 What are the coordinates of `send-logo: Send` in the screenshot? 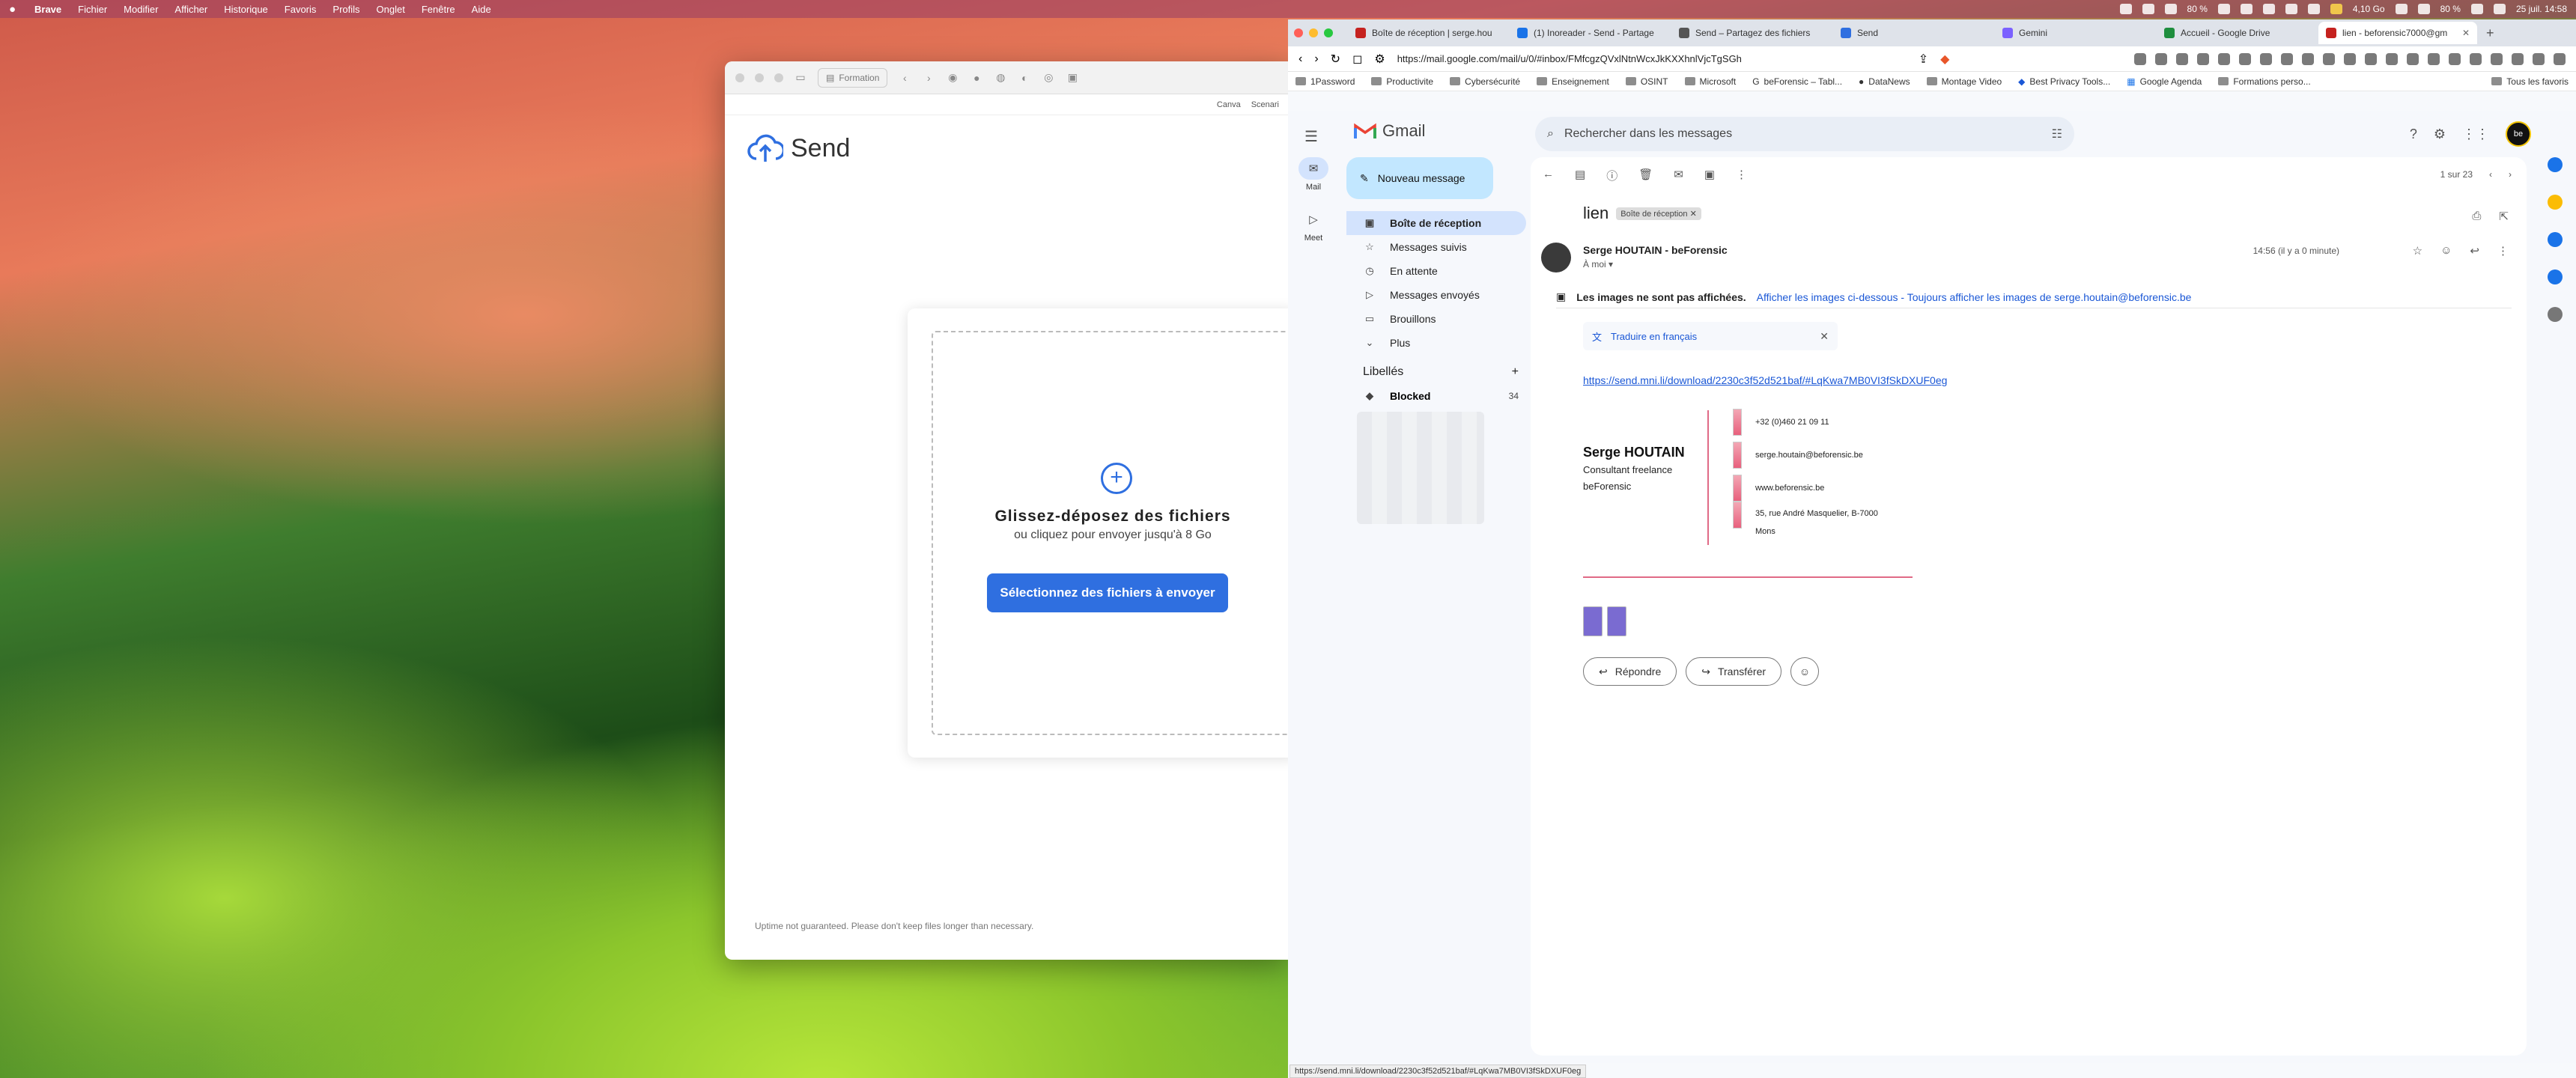 It's located at (798, 148).